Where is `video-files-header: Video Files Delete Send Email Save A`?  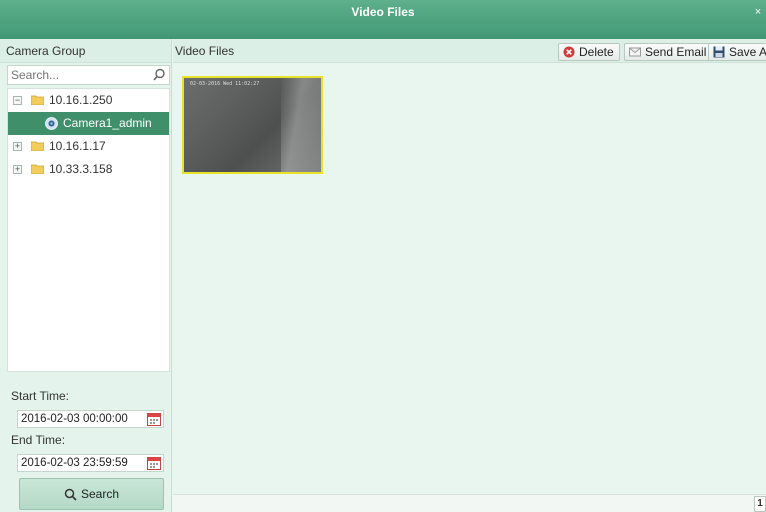 video-files-header: Video Files Delete Send Email Save A is located at coordinates (469, 51).